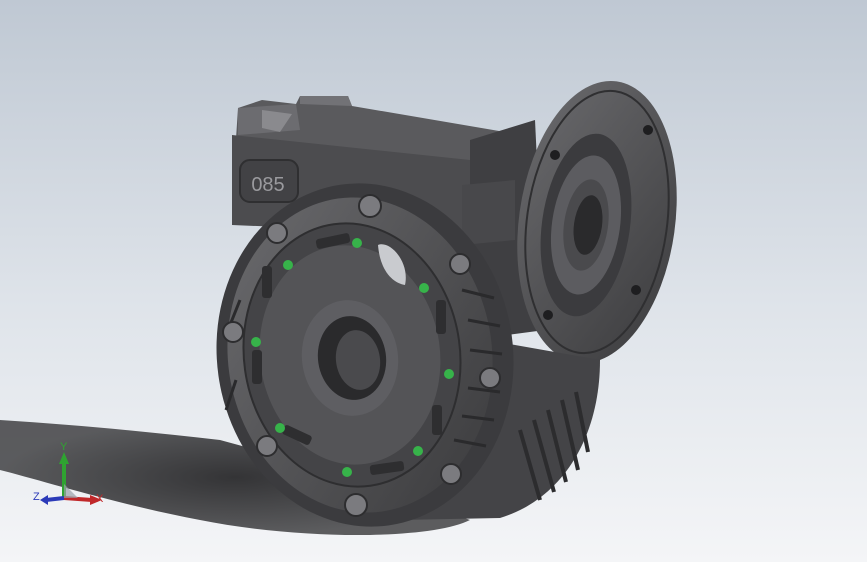  What do you see at coordinates (64, 458) in the screenshot?
I see `y-arrow-icon` at bounding box center [64, 458].